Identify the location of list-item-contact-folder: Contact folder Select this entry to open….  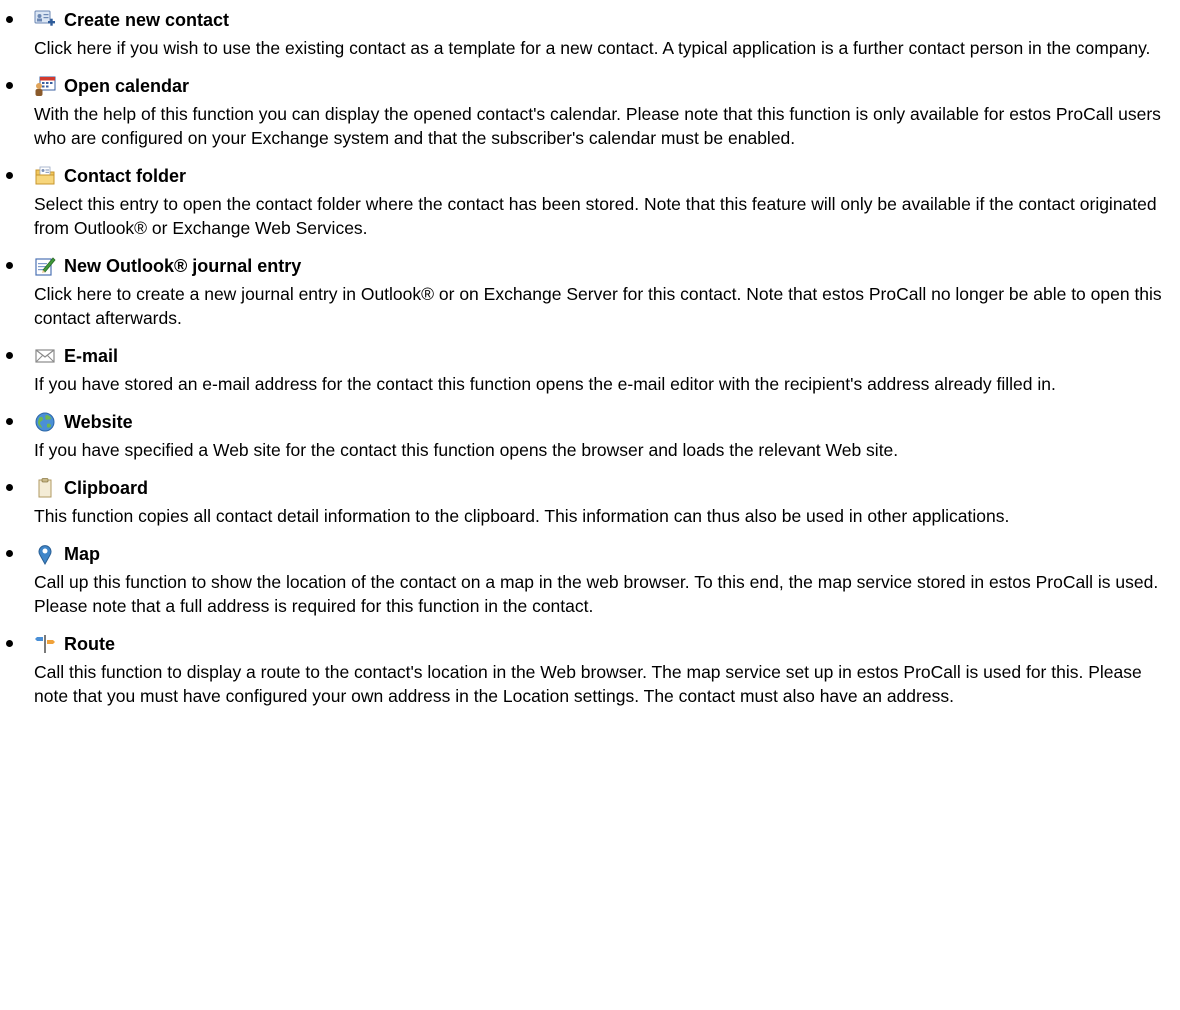
(590, 205).